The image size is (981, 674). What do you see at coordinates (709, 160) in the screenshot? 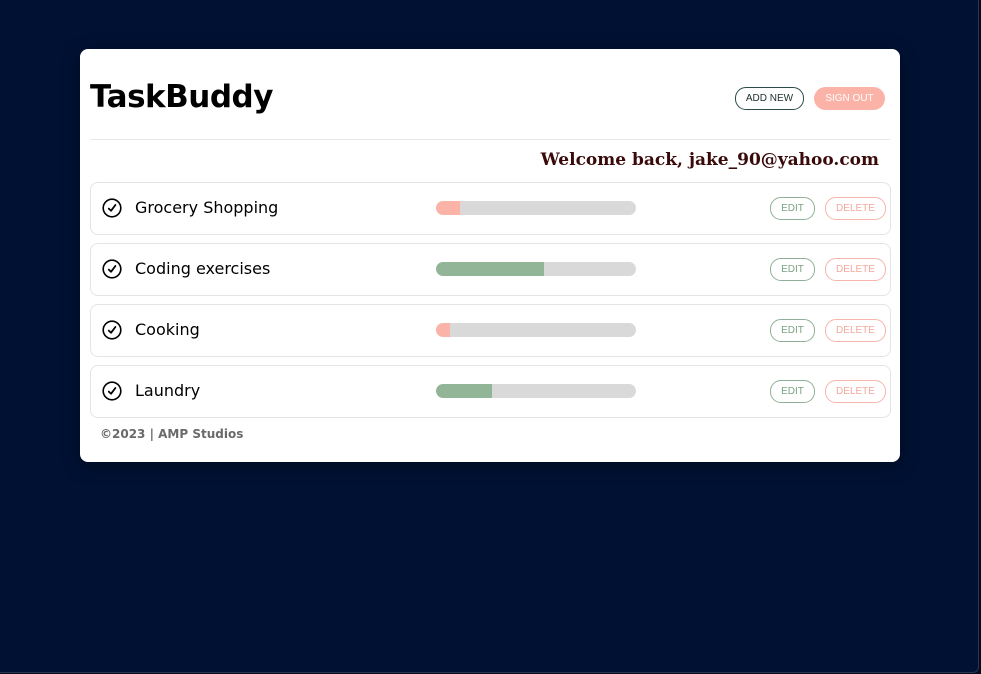
I see `welcome-message: Welcome back, jake_90@yahoo.com` at bounding box center [709, 160].